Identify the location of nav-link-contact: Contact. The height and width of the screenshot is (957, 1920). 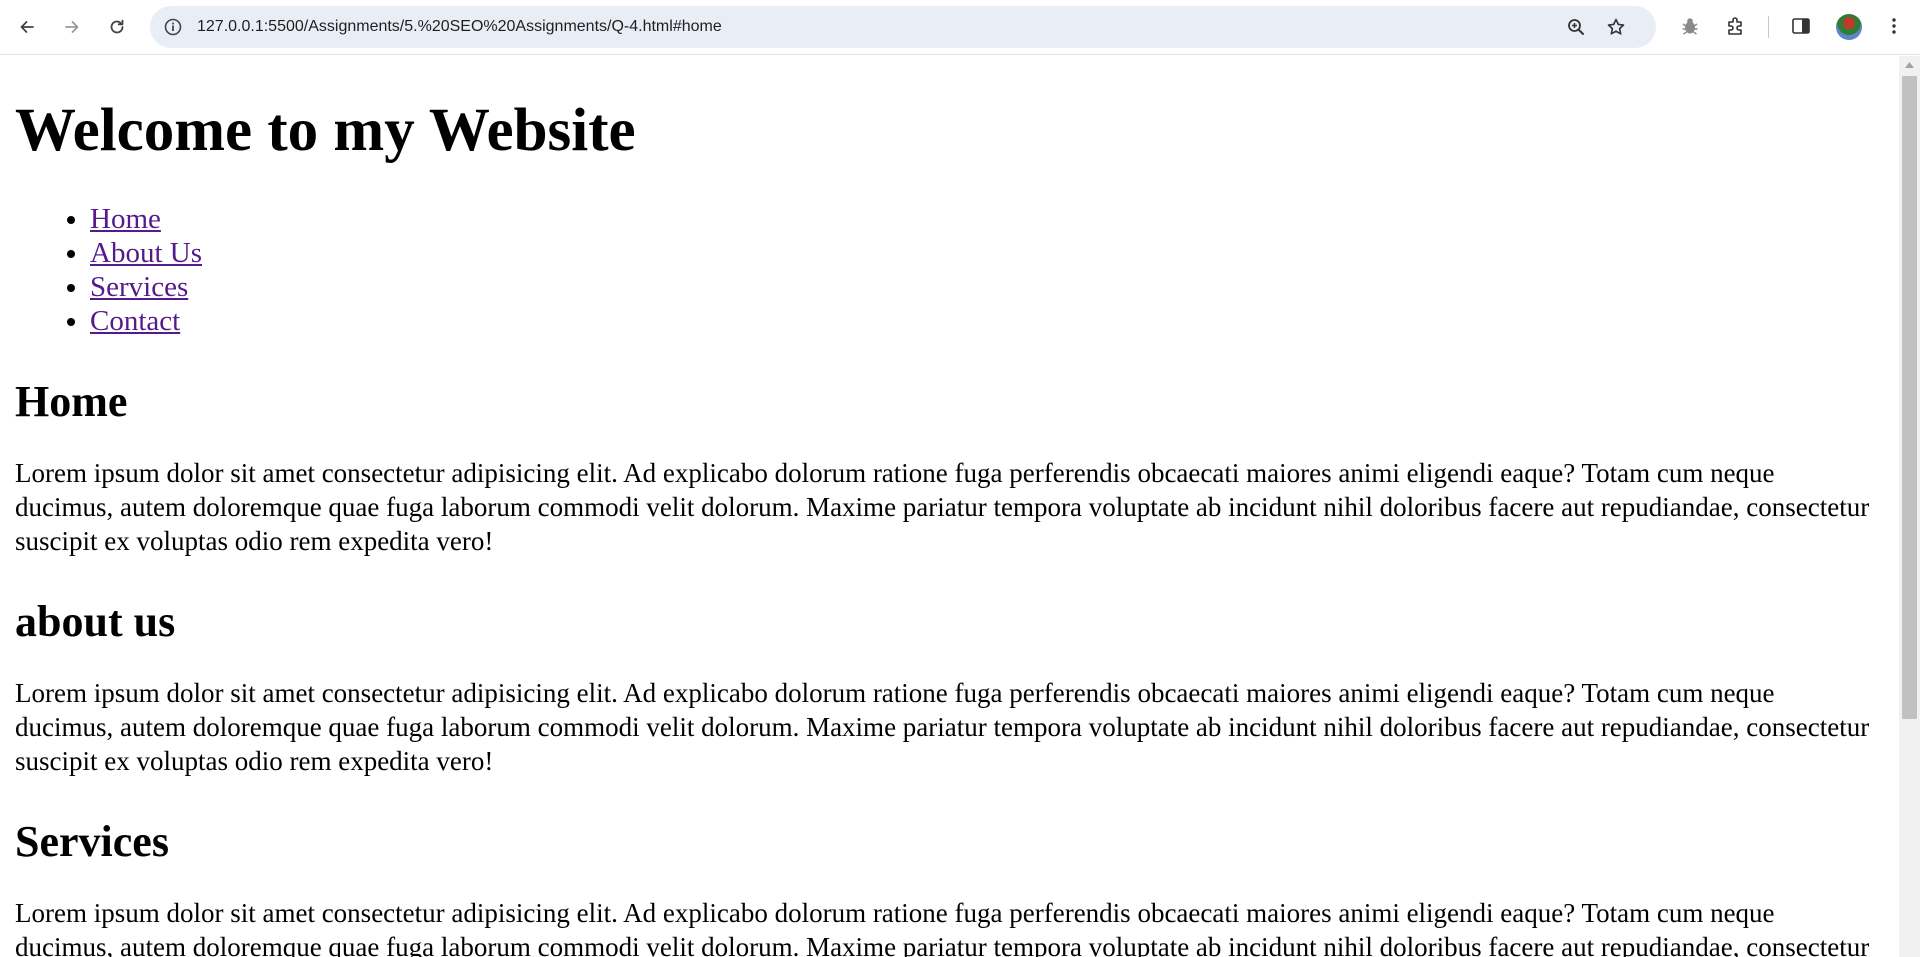
(135, 321).